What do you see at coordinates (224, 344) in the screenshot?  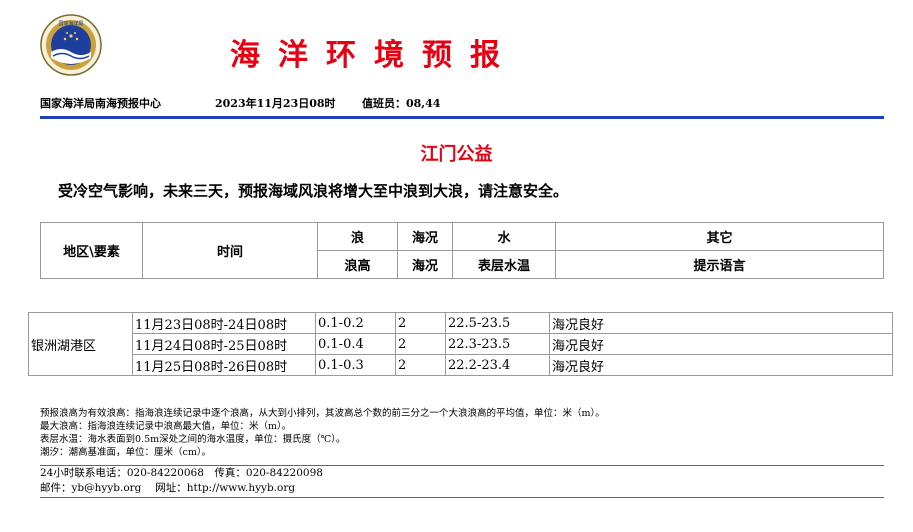 I see `time-cell: 11月24日08时-25日08时` at bounding box center [224, 344].